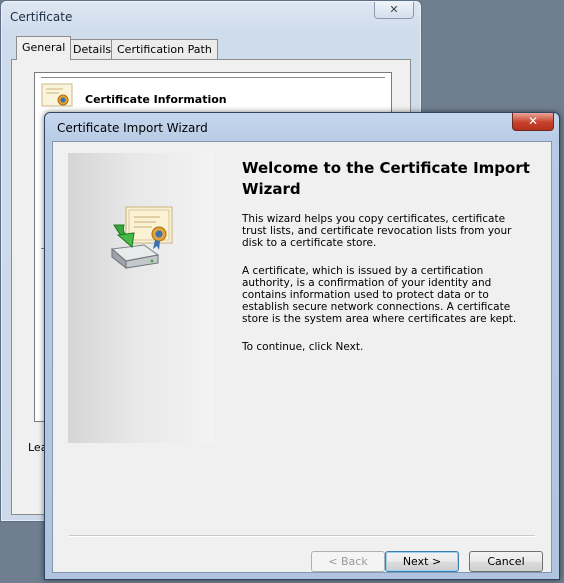 This screenshot has width=564, height=583. Describe the element at coordinates (422, 561) in the screenshot. I see `next-button: Next >` at that location.